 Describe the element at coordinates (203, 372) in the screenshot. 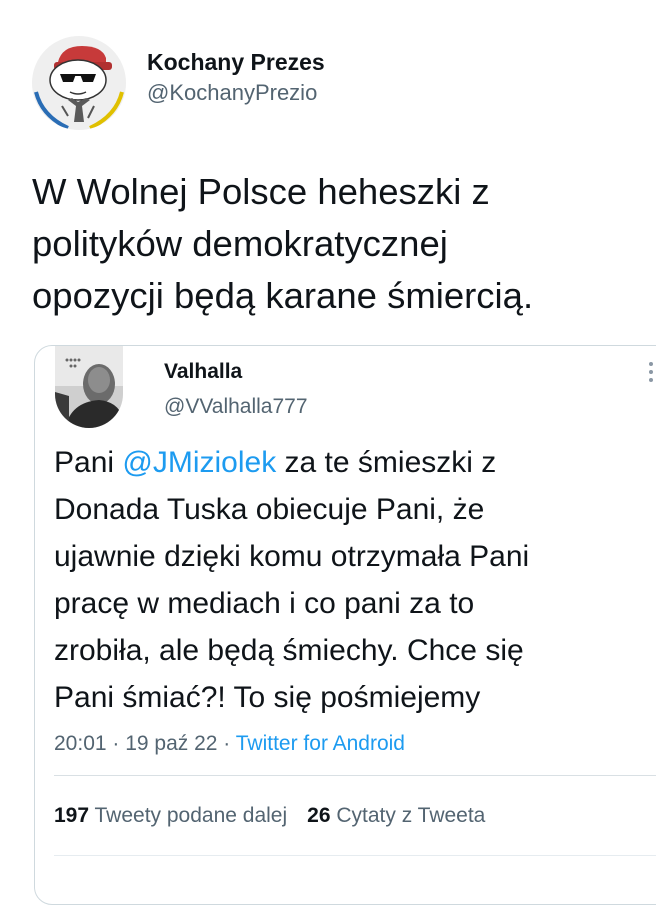

I see `quoted-author-name: Valhalla` at that location.